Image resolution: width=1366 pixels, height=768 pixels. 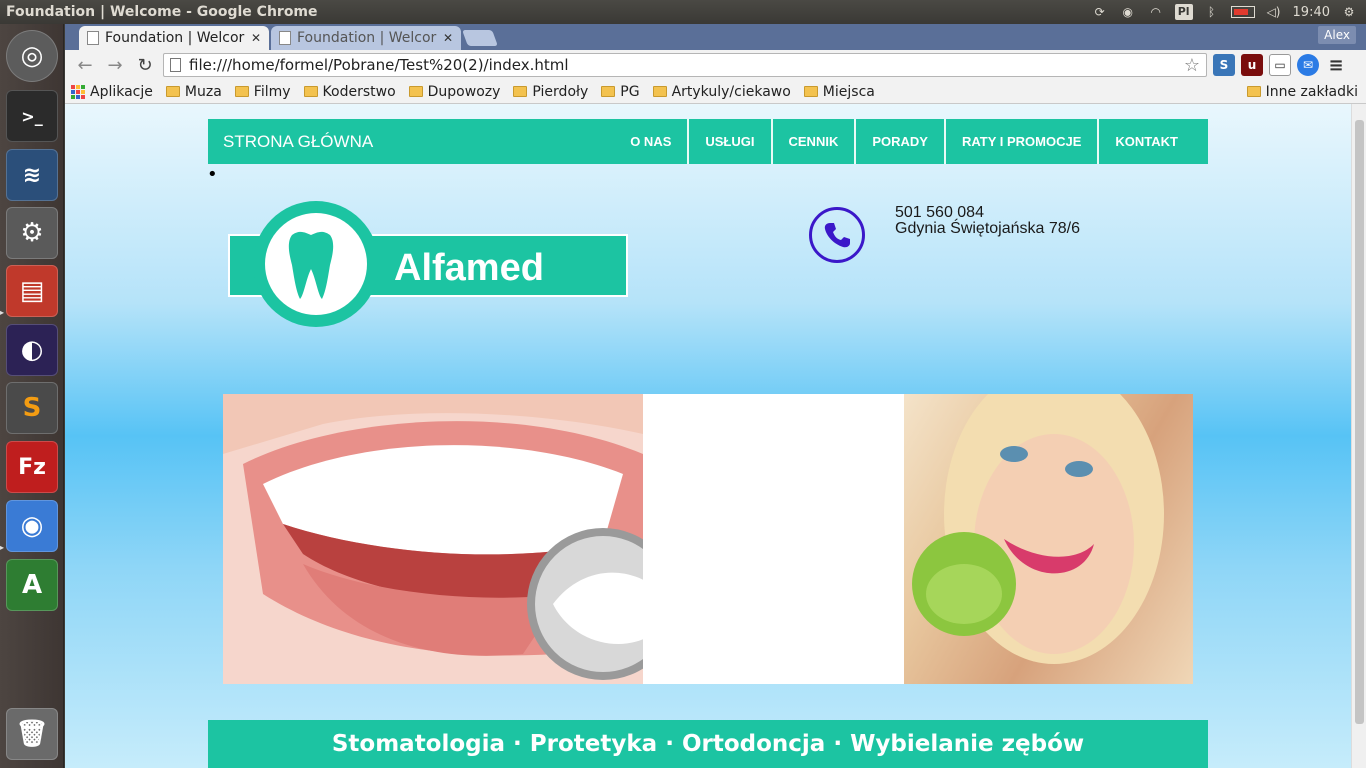 What do you see at coordinates (1183, 12) in the screenshot?
I see `keyboard-layout-indicator: Pl` at bounding box center [1183, 12].